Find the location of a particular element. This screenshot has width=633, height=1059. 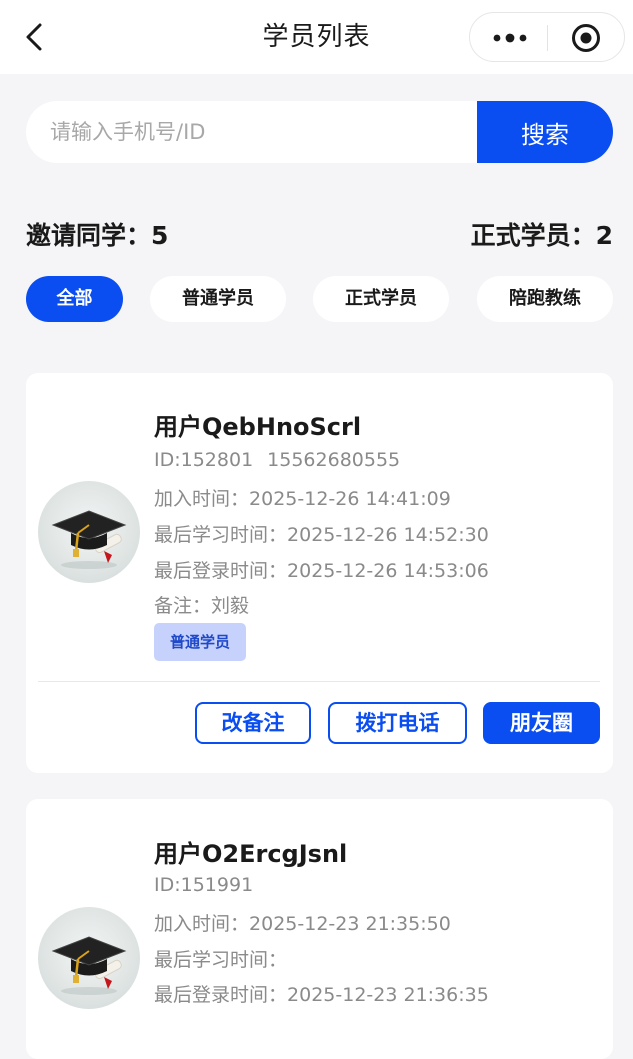

filter-chip-coach: 陪跑教练 is located at coordinates (545, 299).